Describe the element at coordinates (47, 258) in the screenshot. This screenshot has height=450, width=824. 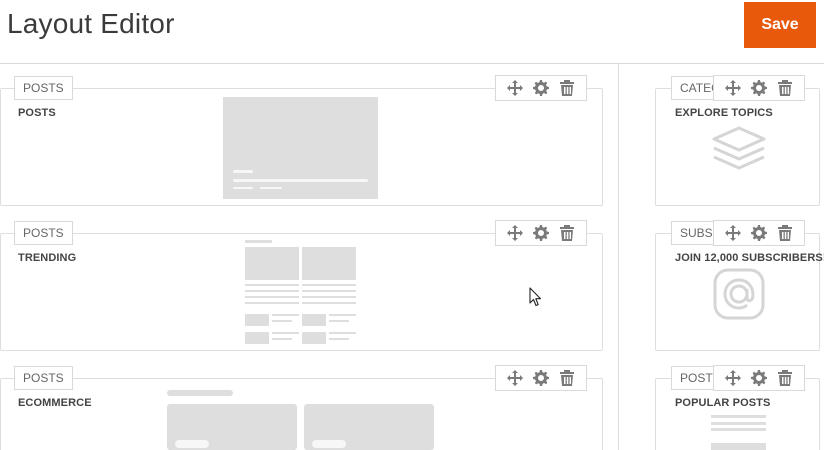
I see `block-title: TRENDING` at that location.